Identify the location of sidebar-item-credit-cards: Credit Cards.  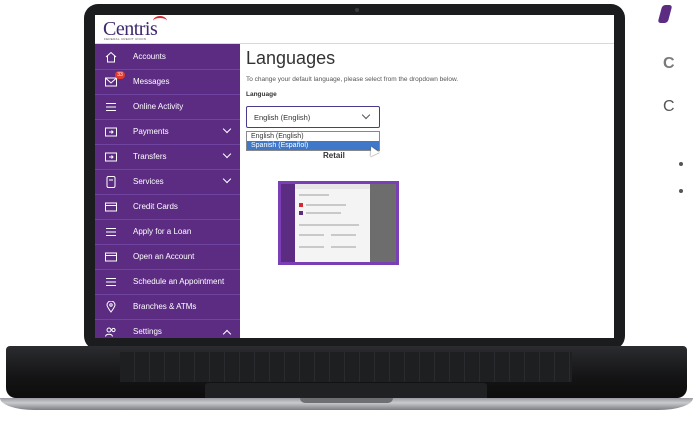
(167, 207).